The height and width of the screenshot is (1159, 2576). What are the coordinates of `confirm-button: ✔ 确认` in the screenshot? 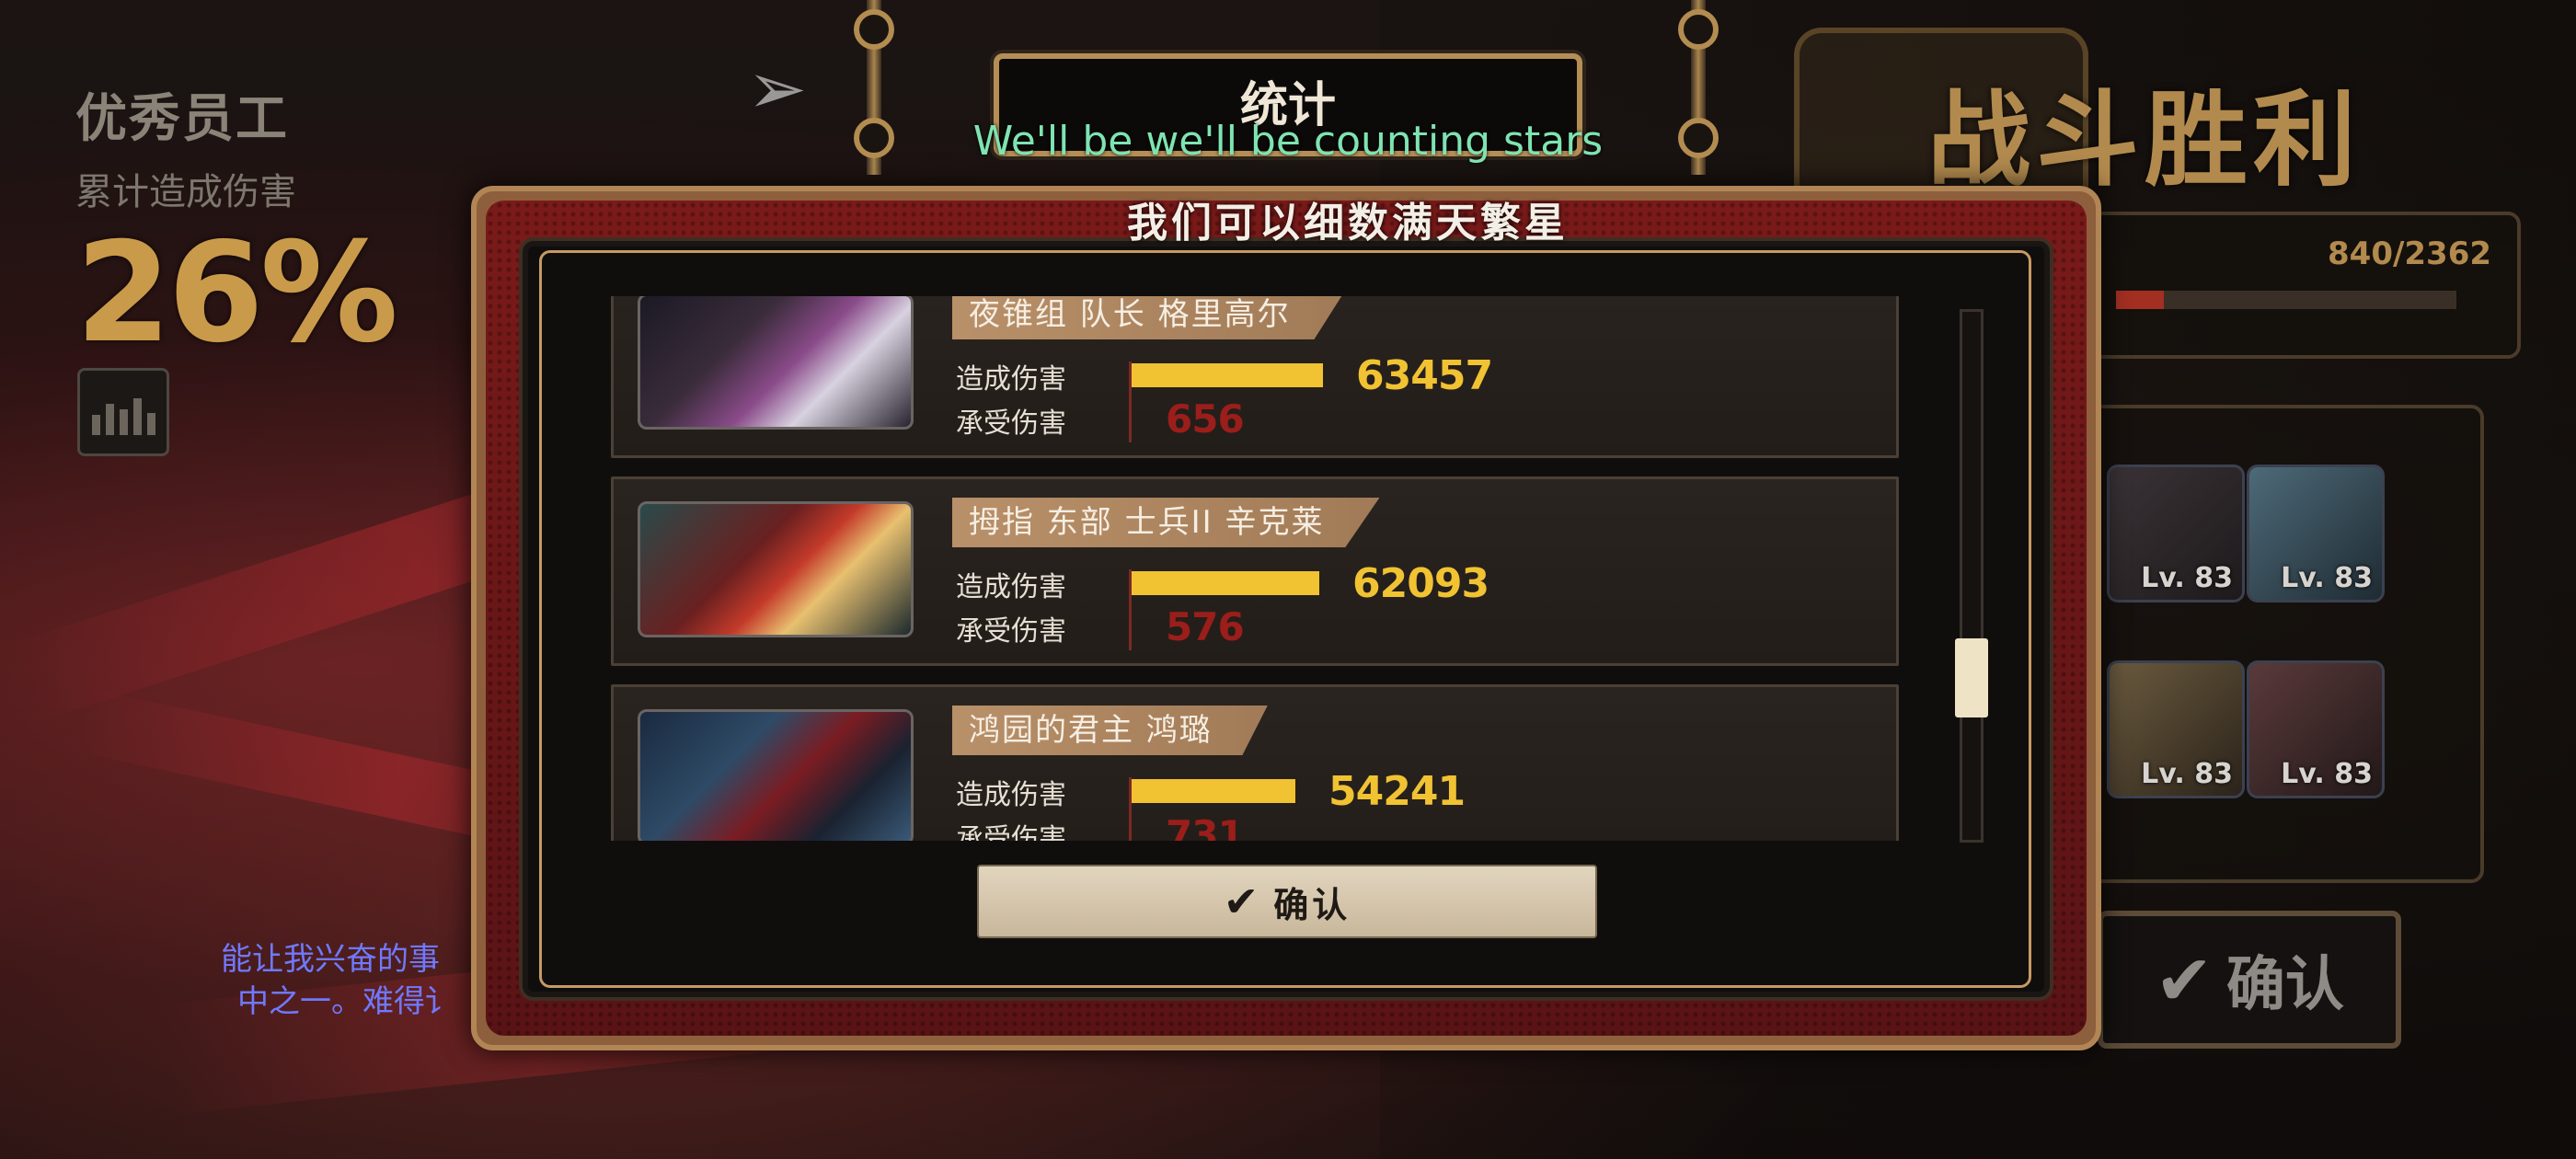 It's located at (1287, 901).